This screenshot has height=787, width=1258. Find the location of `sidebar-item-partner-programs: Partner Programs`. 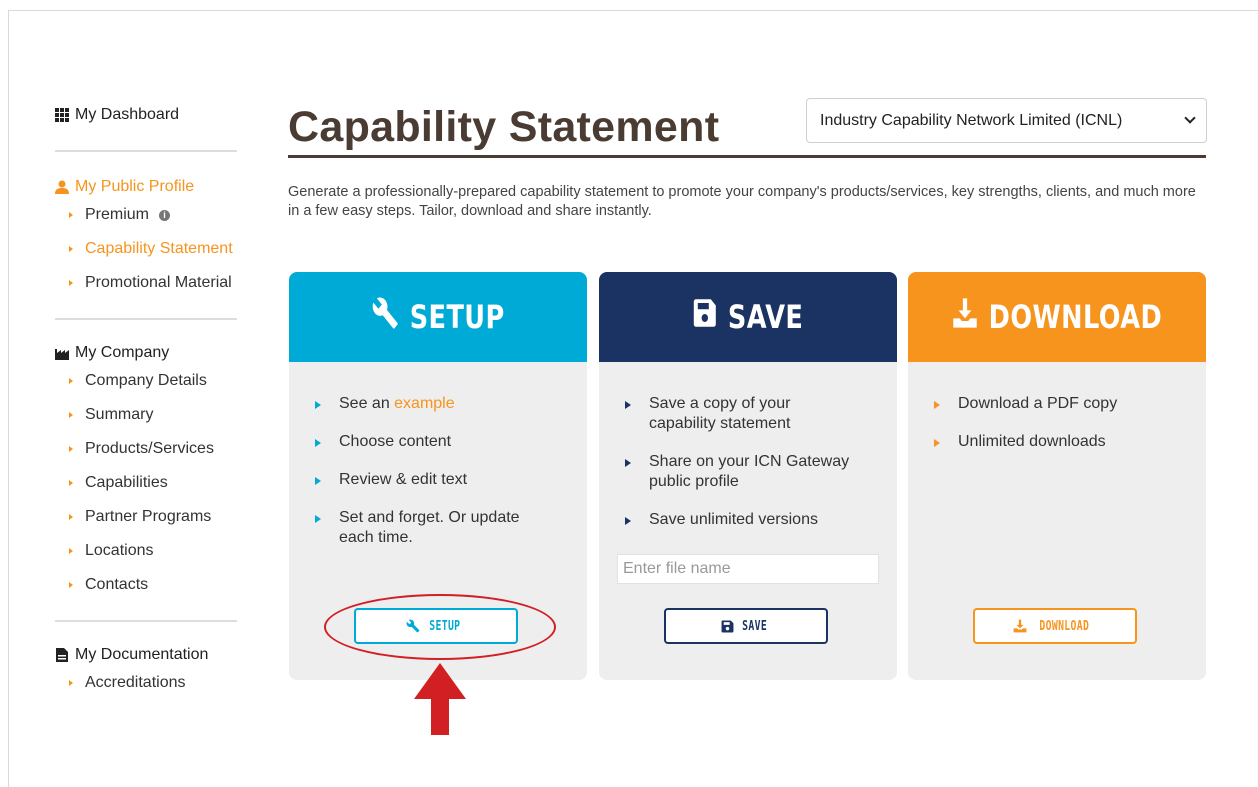

sidebar-item-partner-programs: Partner Programs is located at coordinates (152, 517).